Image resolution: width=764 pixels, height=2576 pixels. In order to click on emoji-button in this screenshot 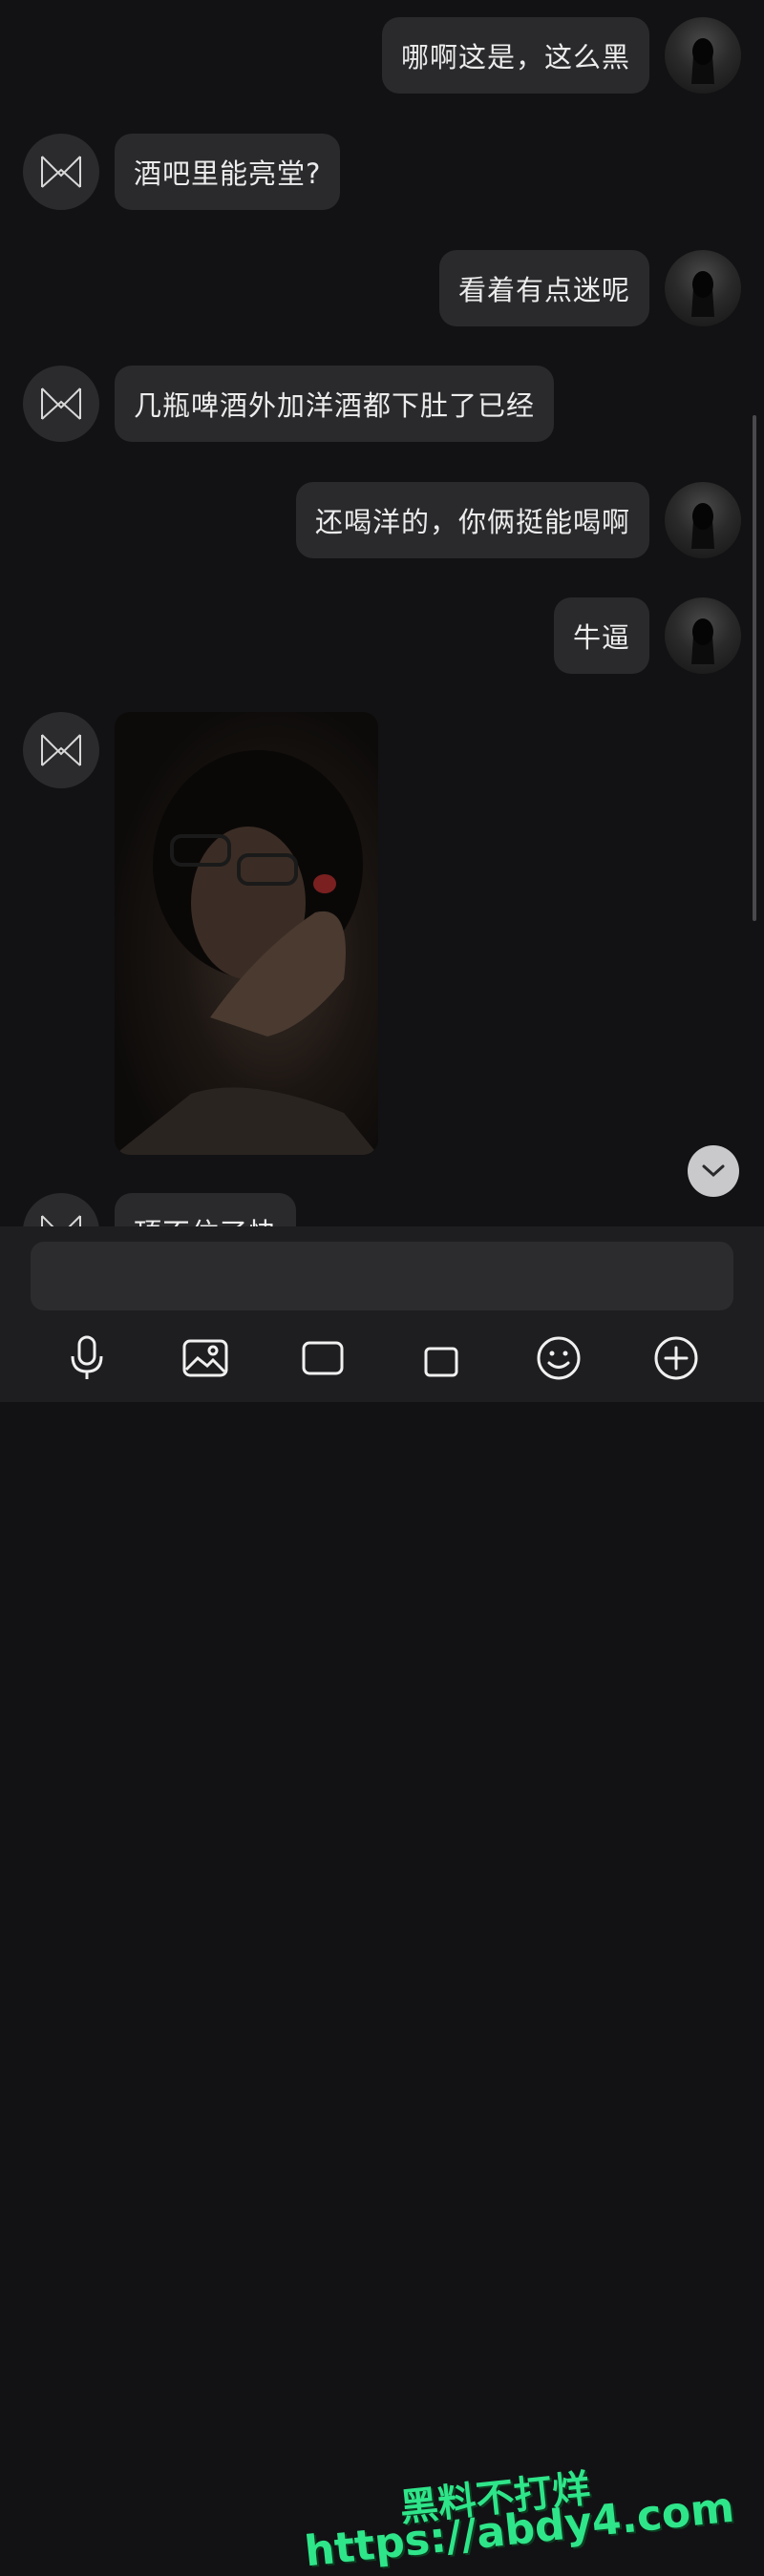, I will do `click(558, 1358)`.